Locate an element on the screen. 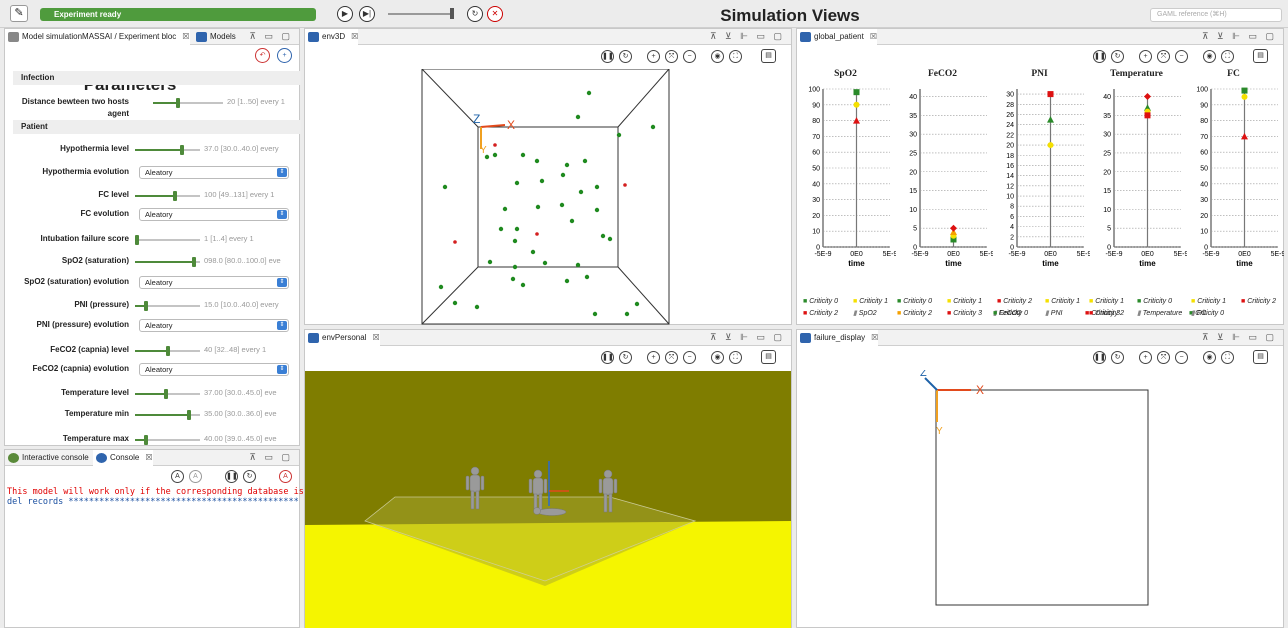  step-icon: ▶| is located at coordinates (367, 14).